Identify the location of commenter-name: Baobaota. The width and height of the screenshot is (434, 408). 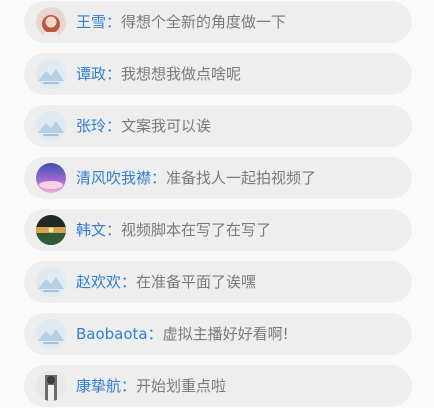
(112, 334).